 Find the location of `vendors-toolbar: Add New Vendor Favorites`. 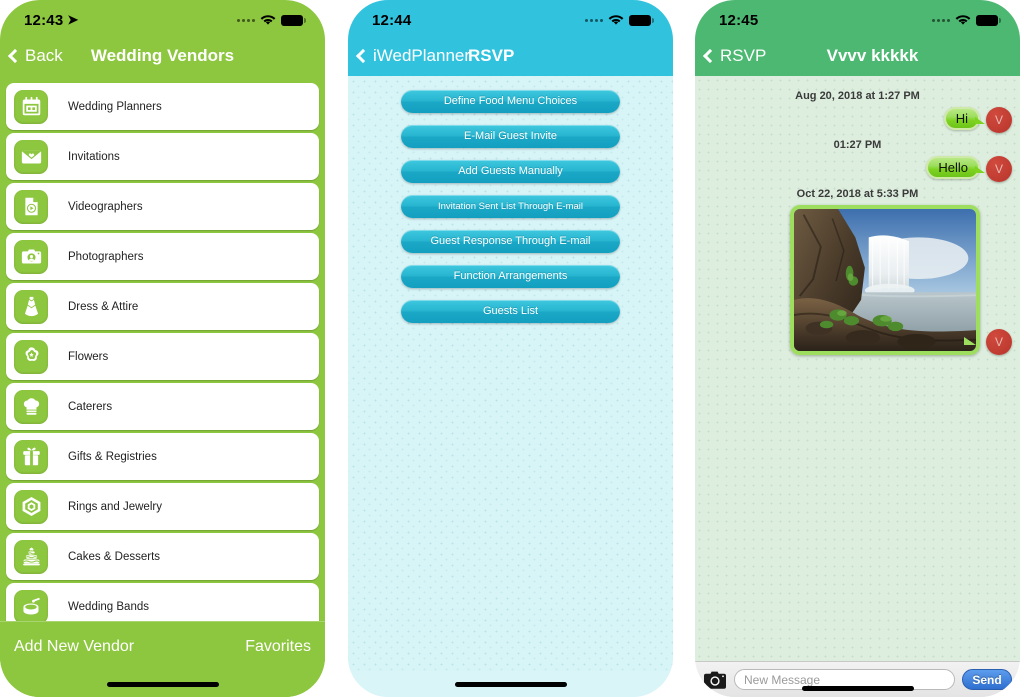

vendors-toolbar: Add New Vendor Favorites is located at coordinates (162, 646).